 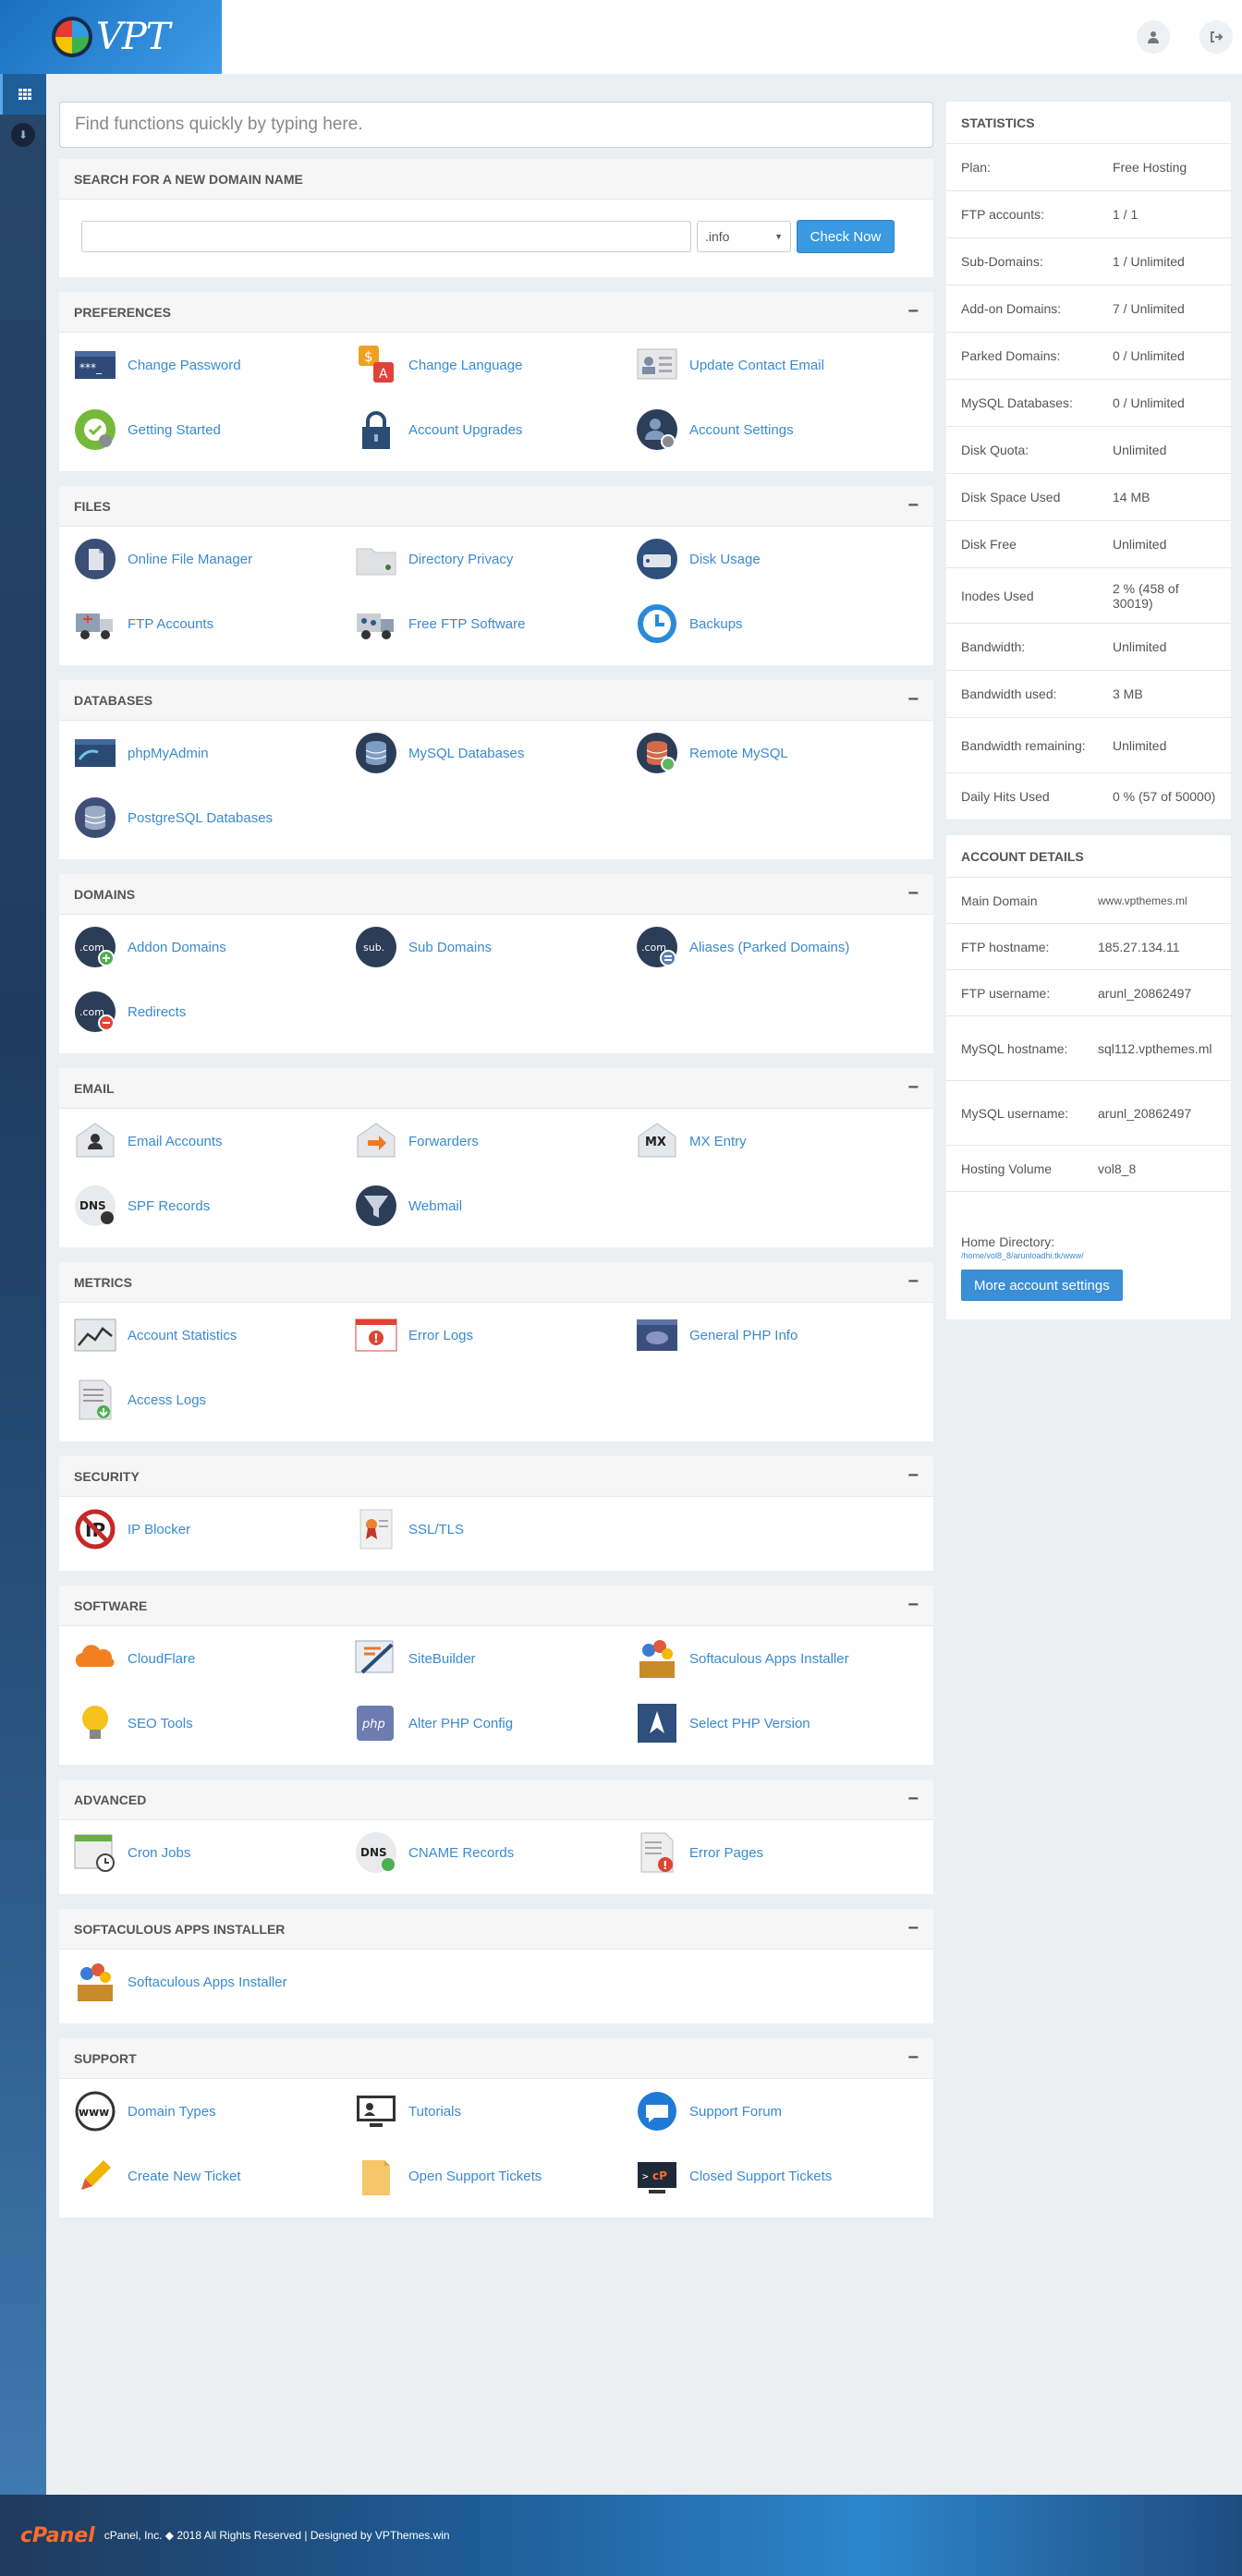 What do you see at coordinates (214, 1335) in the screenshot?
I see `feature-link: Account Statistics` at bounding box center [214, 1335].